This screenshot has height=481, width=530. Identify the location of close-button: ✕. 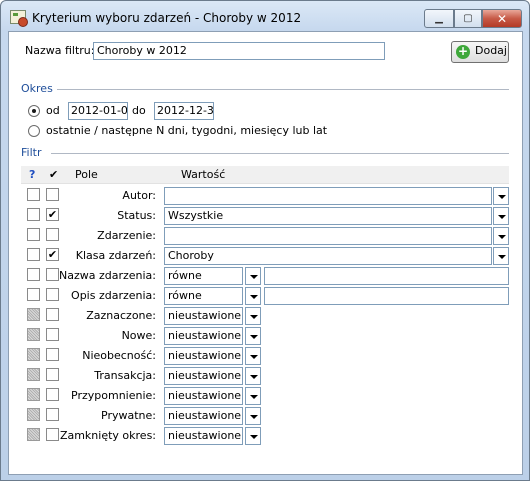
(502, 18).